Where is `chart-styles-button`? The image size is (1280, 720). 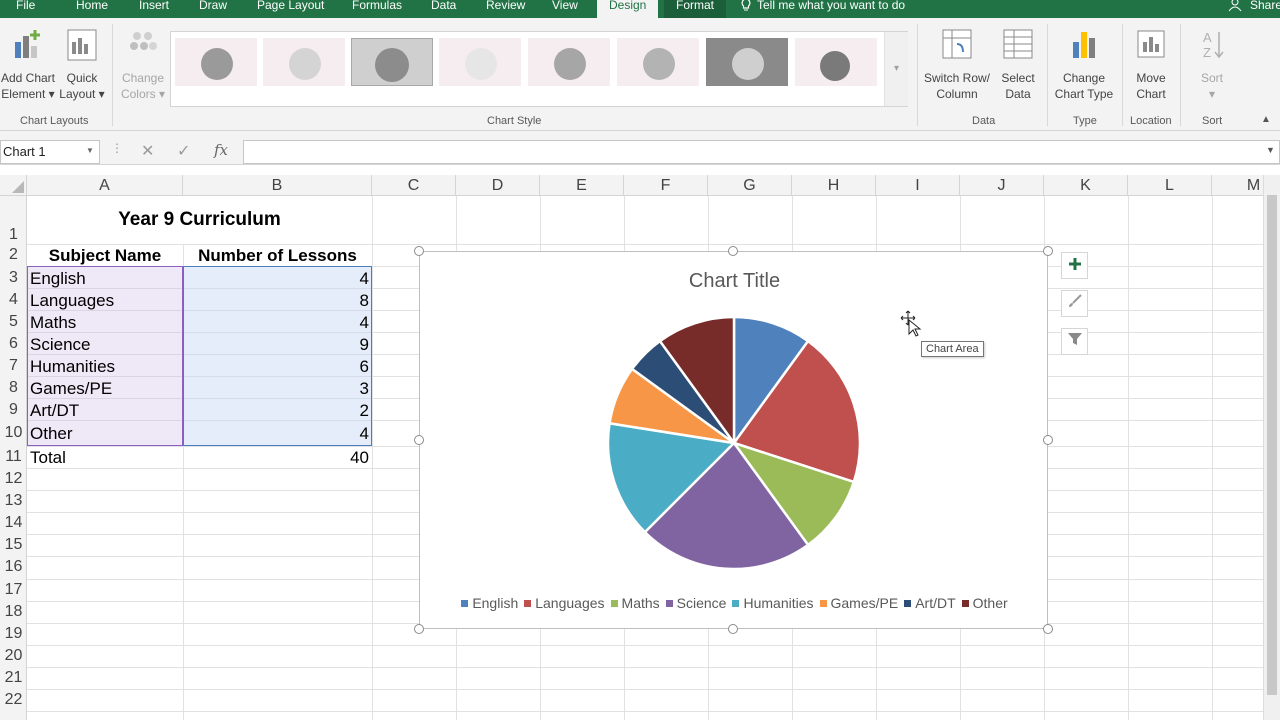
chart-styles-button is located at coordinates (1074, 303).